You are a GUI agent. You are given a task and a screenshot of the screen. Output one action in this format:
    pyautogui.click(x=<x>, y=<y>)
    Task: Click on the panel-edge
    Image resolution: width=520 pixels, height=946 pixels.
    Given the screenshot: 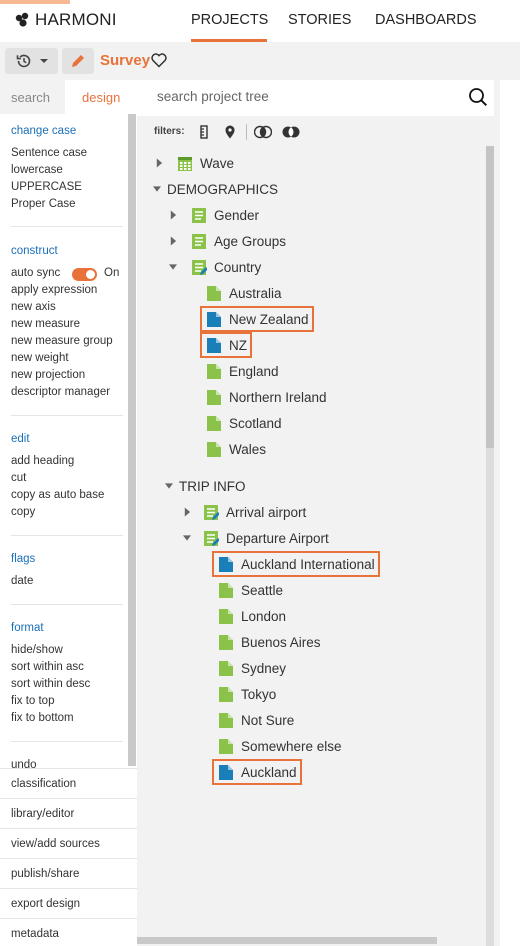 What is the action you would take?
    pyautogui.click(x=510, y=513)
    